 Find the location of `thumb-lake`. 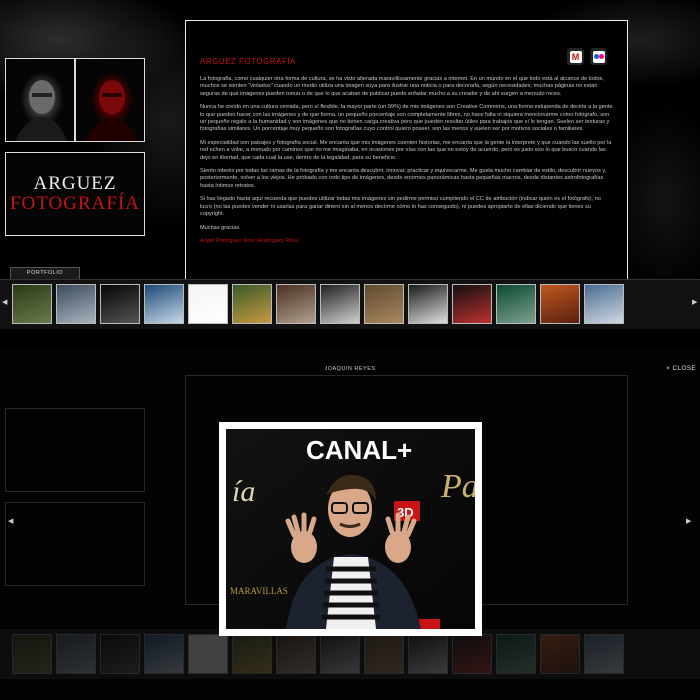

thumb-lake is located at coordinates (604, 304).